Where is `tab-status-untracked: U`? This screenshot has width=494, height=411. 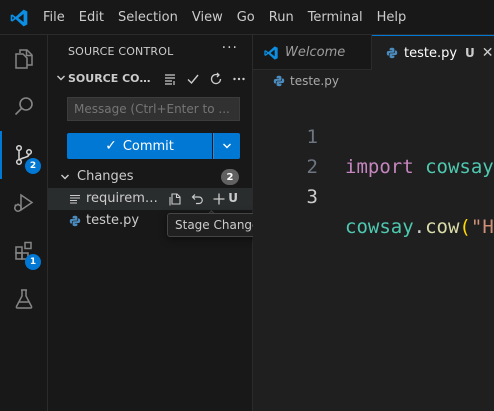 tab-status-untracked: U is located at coordinates (470, 53).